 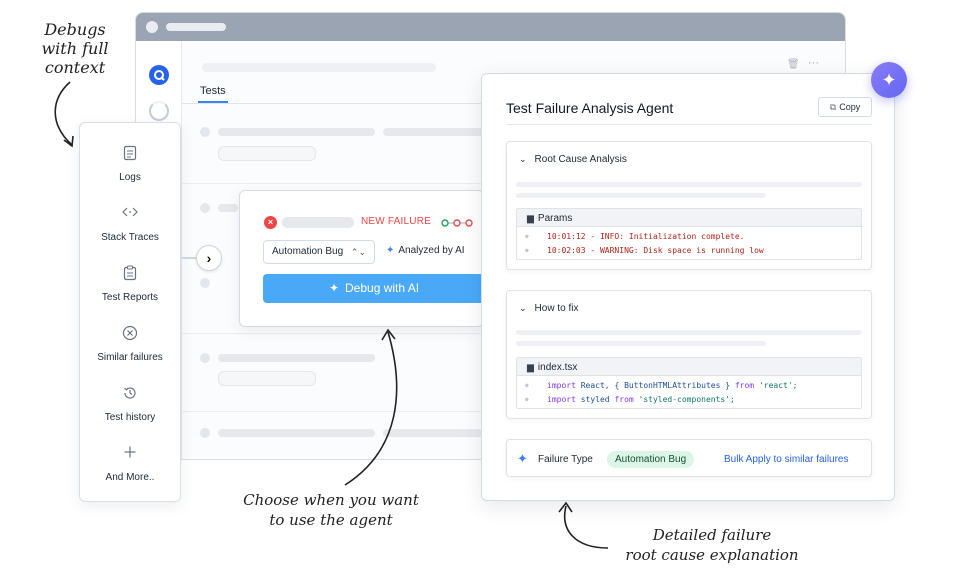 I want to click on code-keyword: from, so click(x=624, y=399).